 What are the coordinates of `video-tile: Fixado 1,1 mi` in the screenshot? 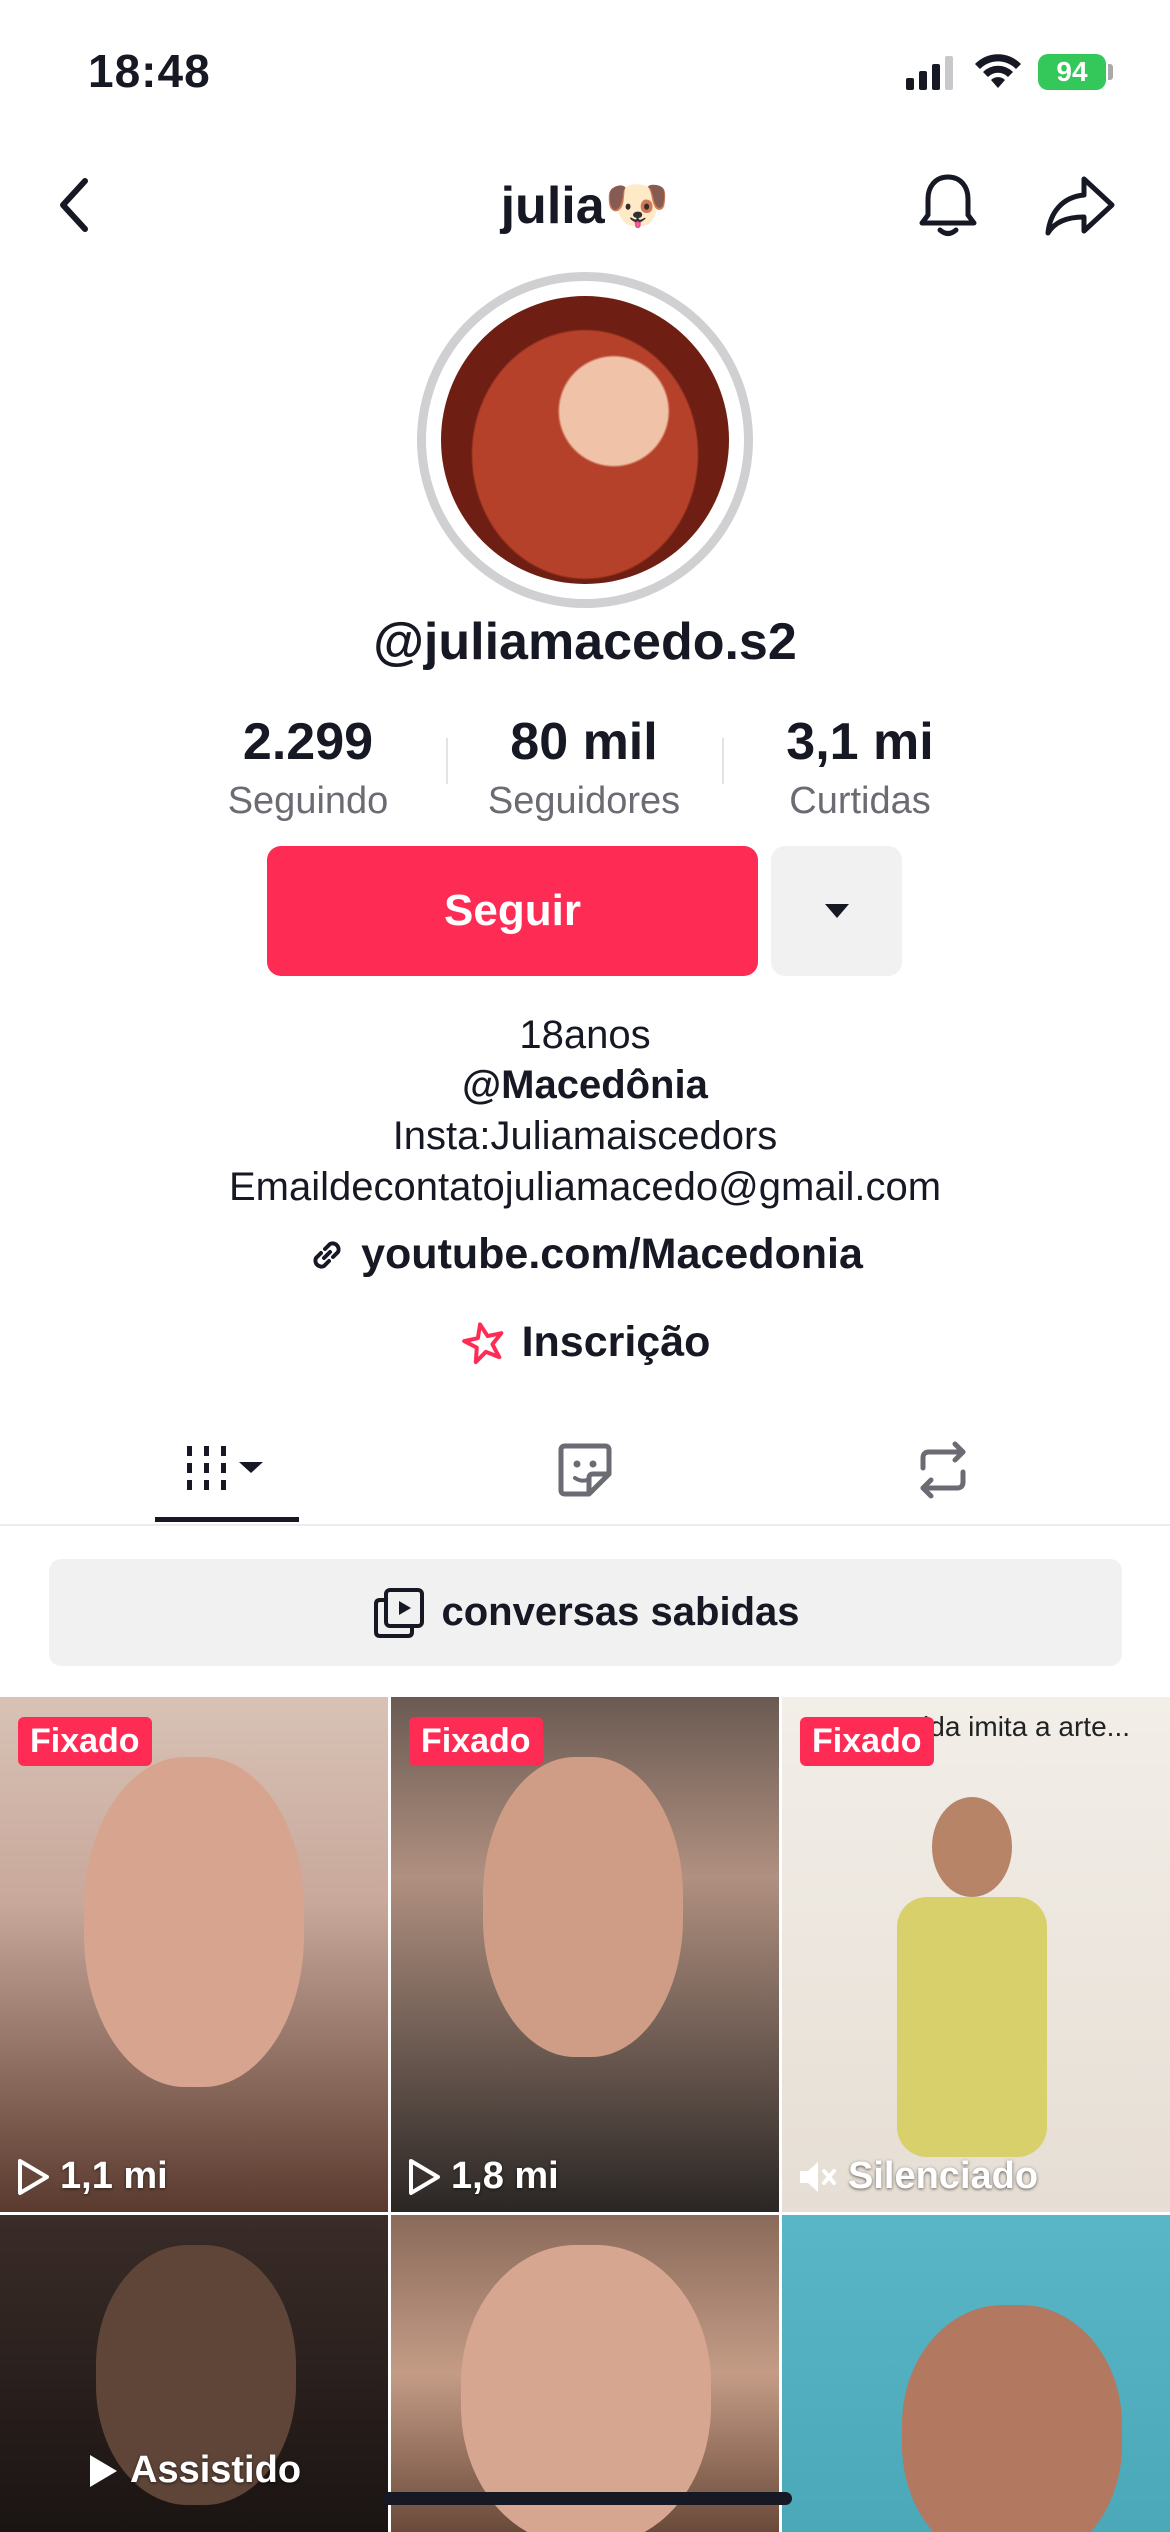 It's located at (194, 1954).